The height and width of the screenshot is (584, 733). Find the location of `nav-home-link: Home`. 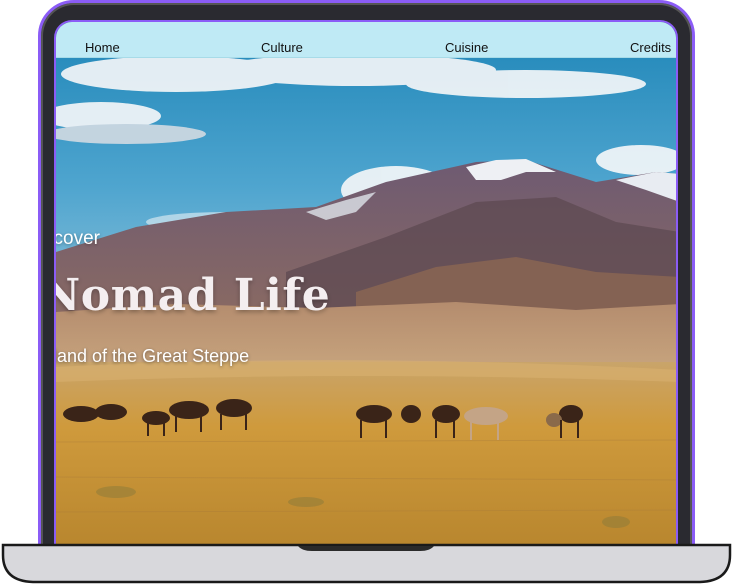

nav-home-link: Home is located at coordinates (102, 47).